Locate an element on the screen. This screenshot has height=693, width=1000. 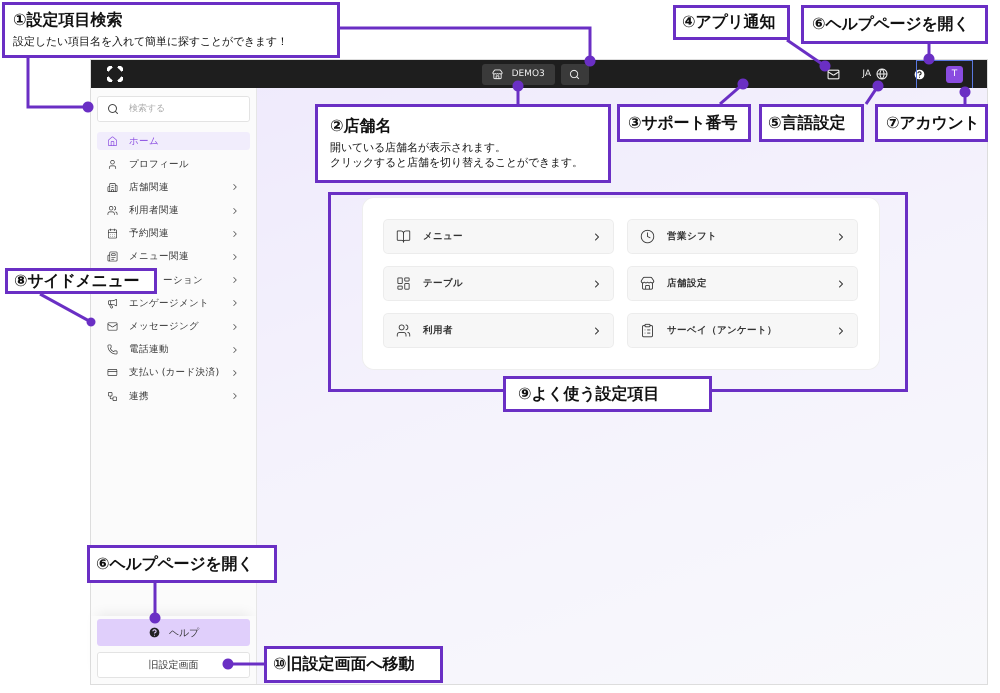
sidebar-item-label: ーション is located at coordinates (183, 280).